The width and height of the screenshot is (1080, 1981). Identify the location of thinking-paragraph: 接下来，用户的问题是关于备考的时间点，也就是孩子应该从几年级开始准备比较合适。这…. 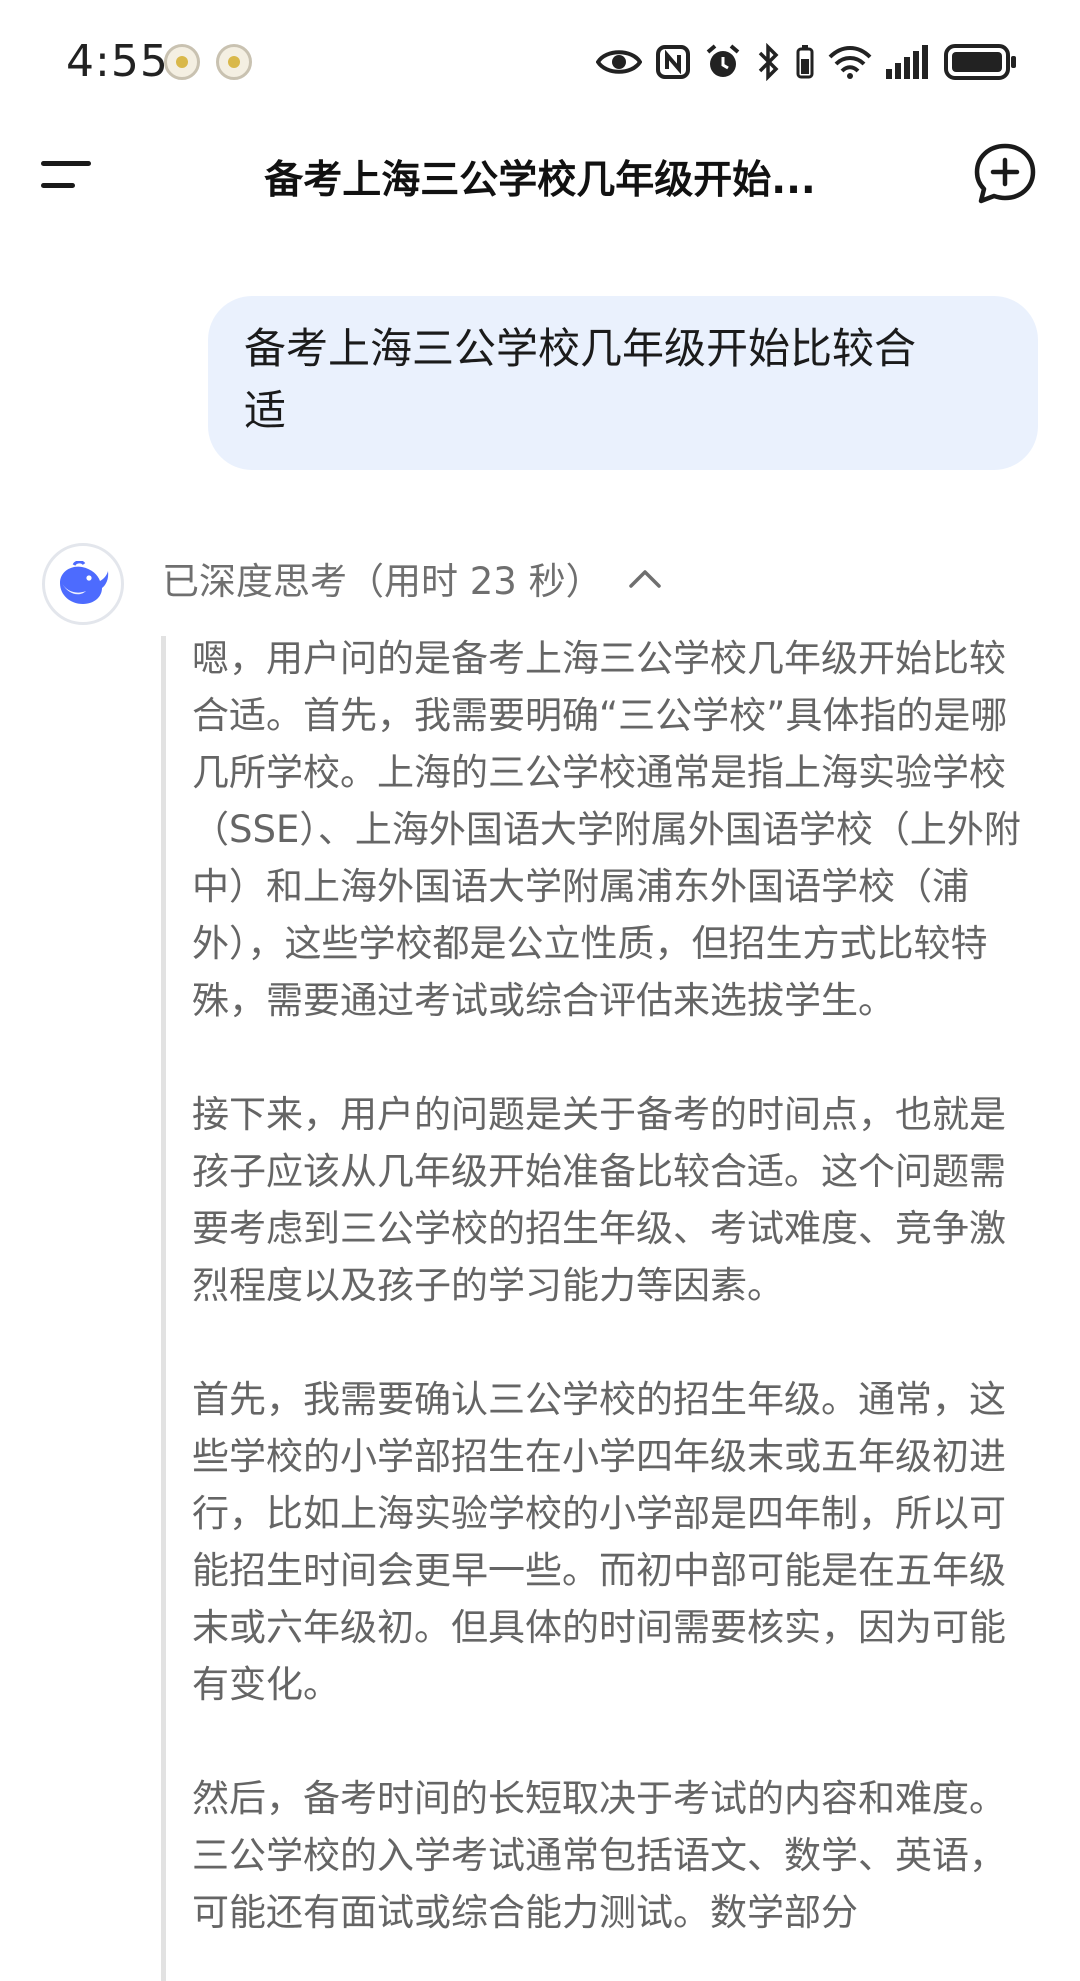
(599, 1200).